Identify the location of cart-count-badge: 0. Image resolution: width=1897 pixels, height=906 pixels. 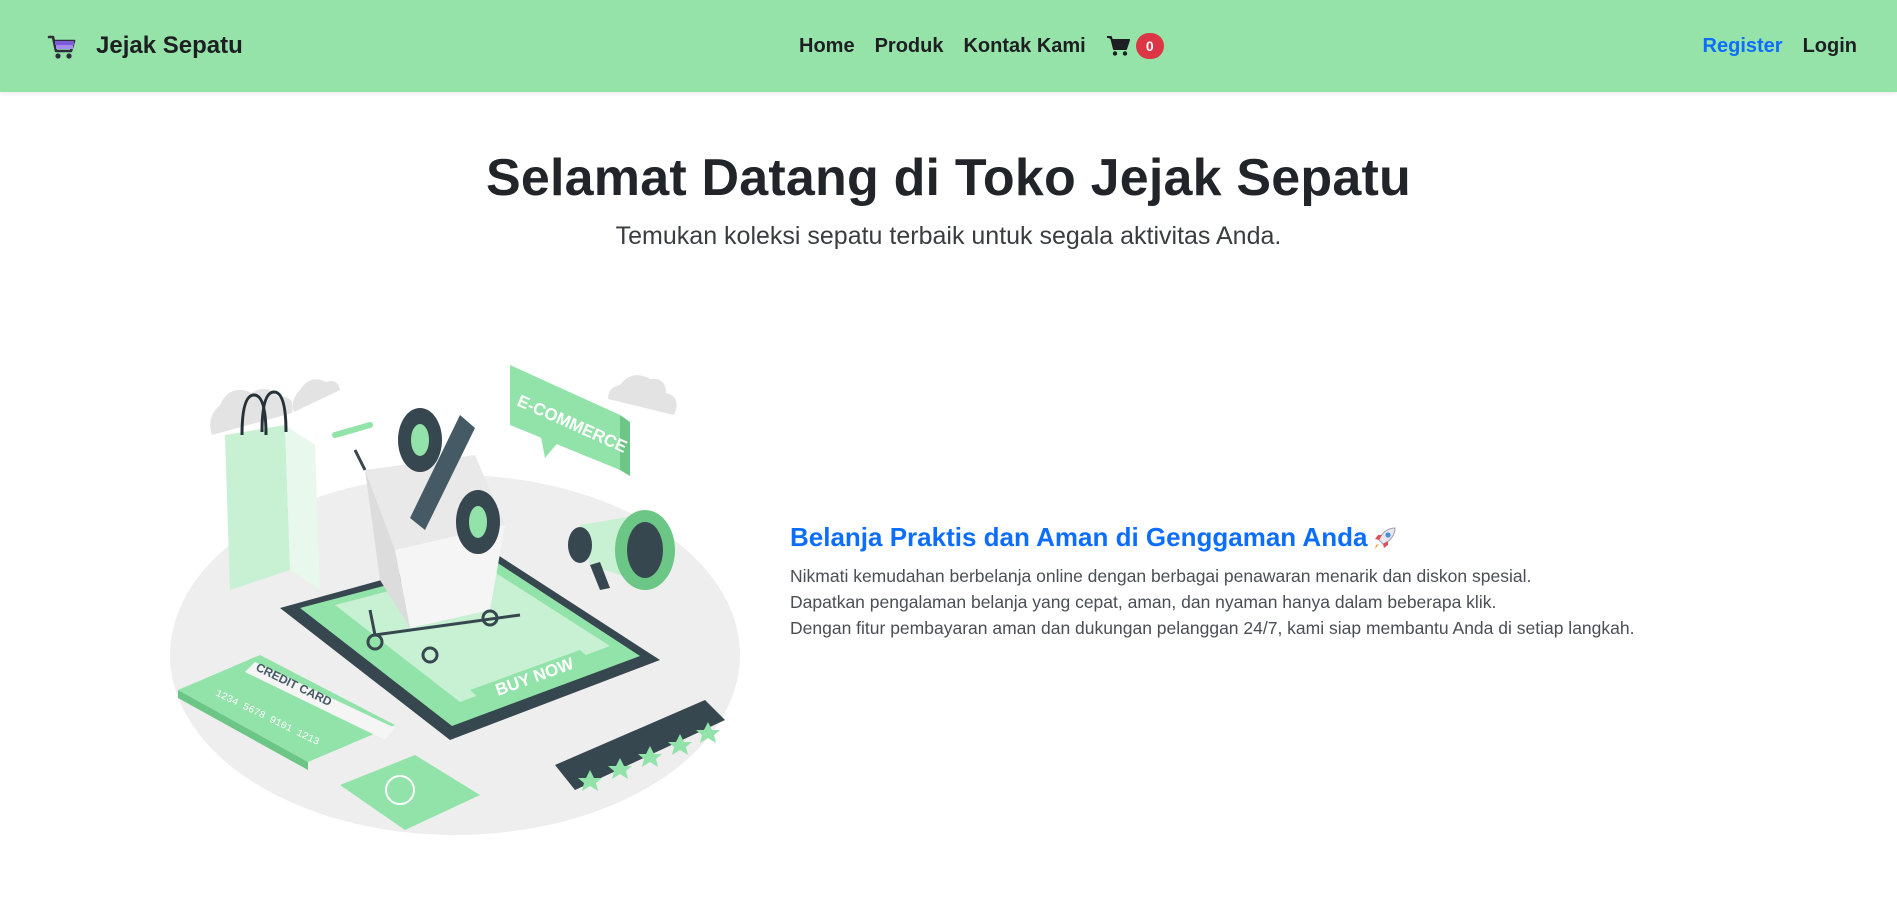
(1149, 46).